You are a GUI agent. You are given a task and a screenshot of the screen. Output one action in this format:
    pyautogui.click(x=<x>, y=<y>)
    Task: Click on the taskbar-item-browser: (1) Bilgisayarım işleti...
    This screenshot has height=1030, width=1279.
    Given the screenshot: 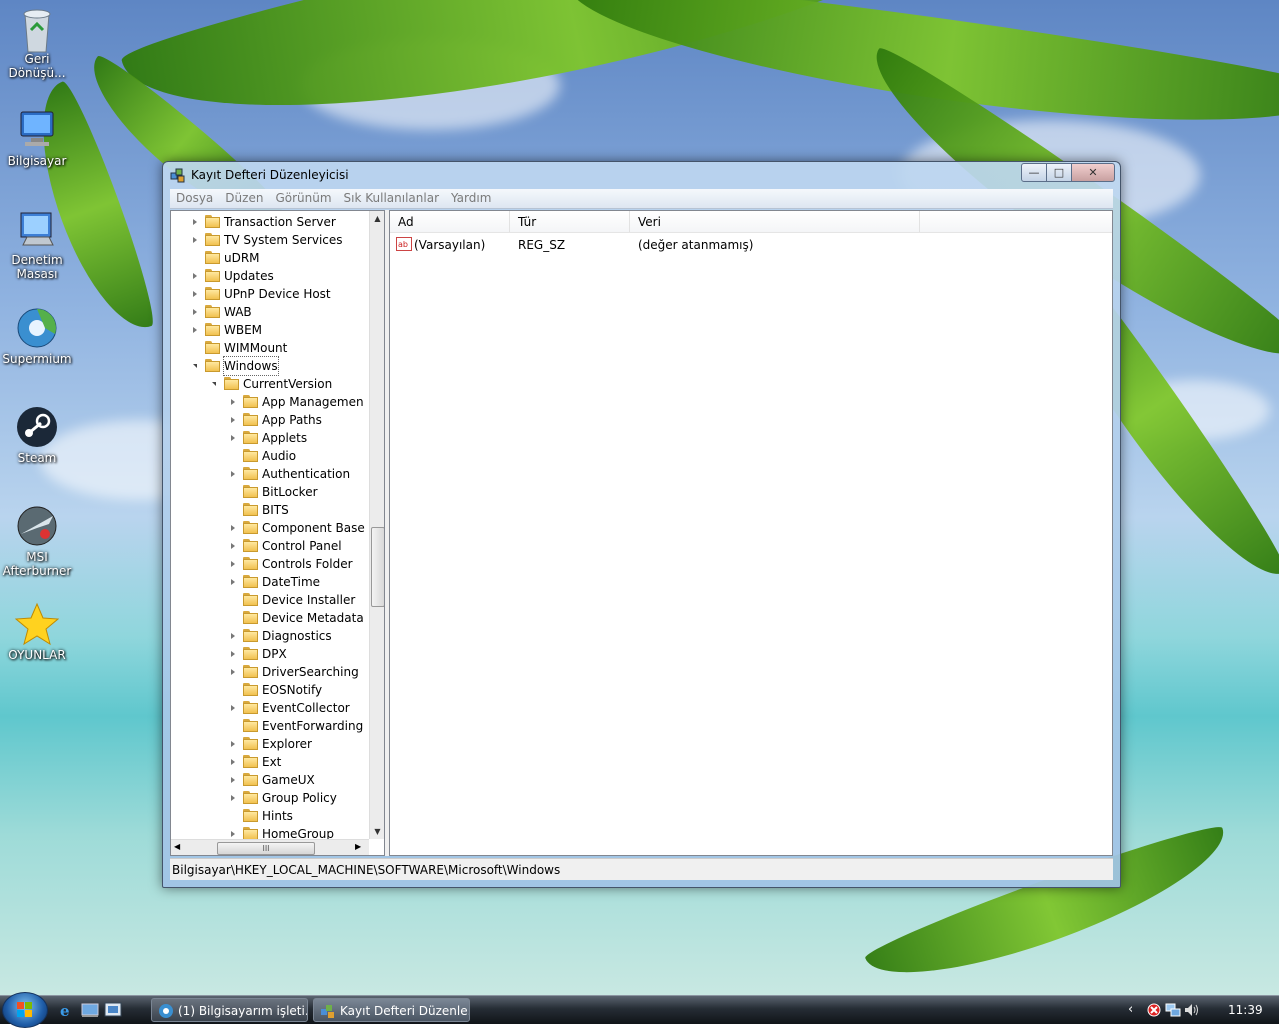 What is the action you would take?
    pyautogui.click(x=229, y=1010)
    